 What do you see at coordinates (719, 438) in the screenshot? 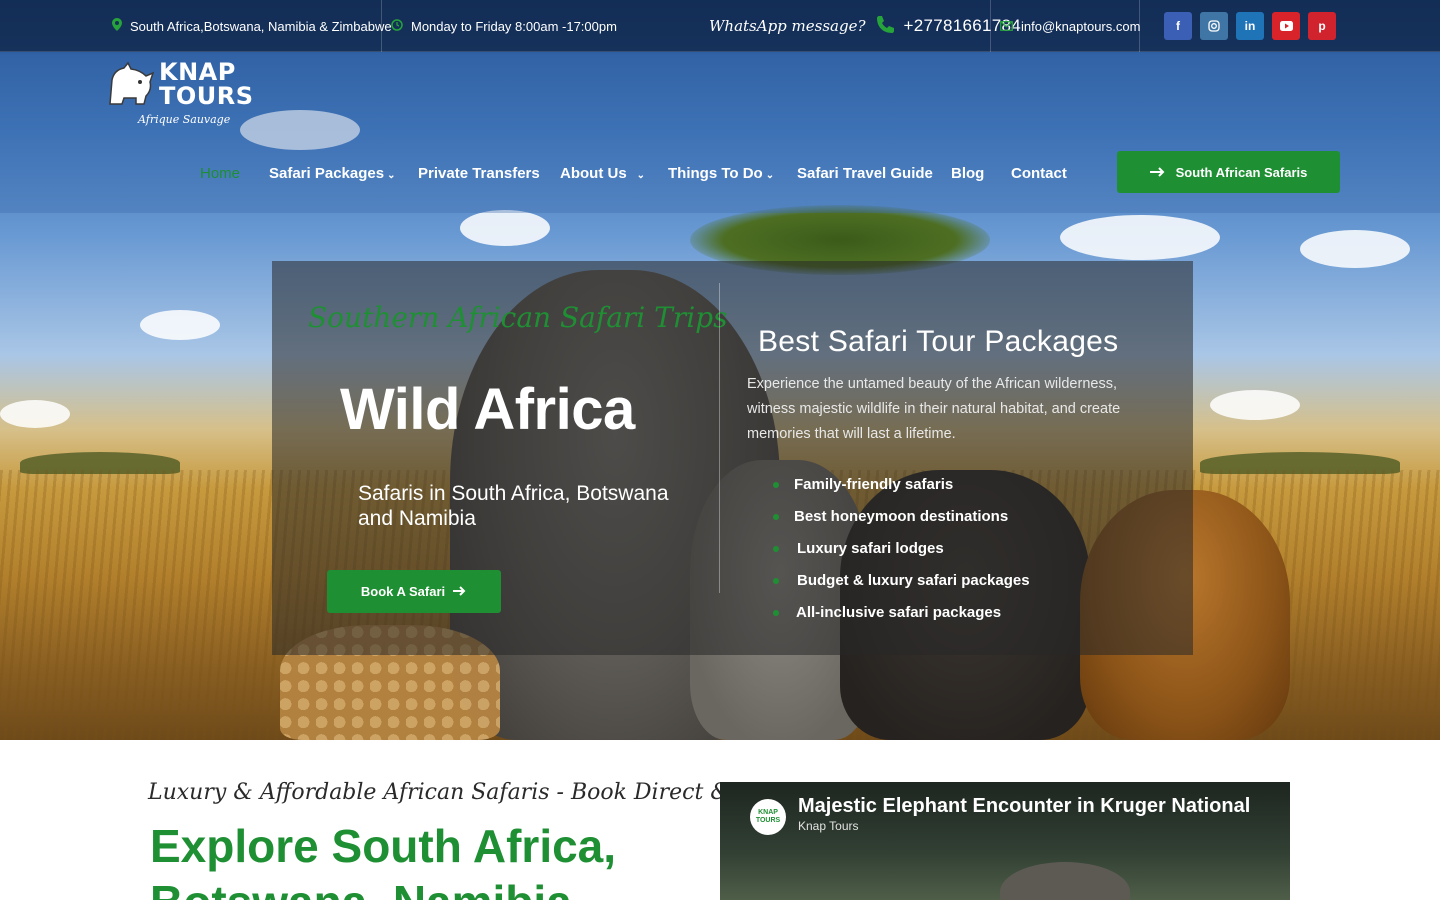
I see `card-divider` at bounding box center [719, 438].